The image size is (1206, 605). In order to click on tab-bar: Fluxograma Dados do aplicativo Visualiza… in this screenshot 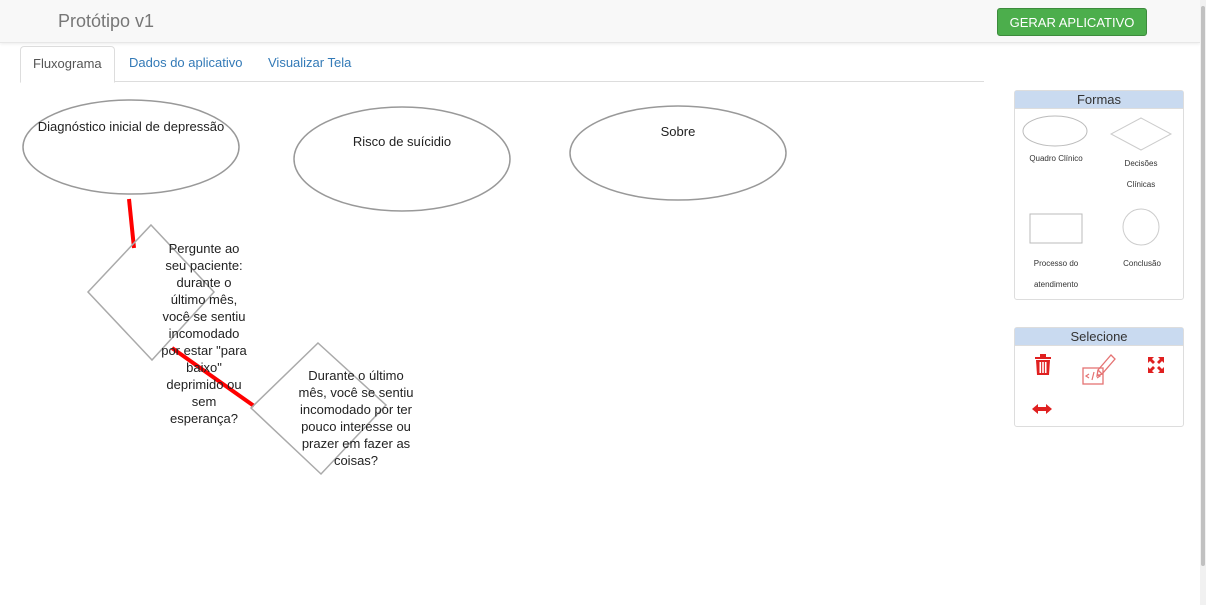, I will do `click(502, 64)`.